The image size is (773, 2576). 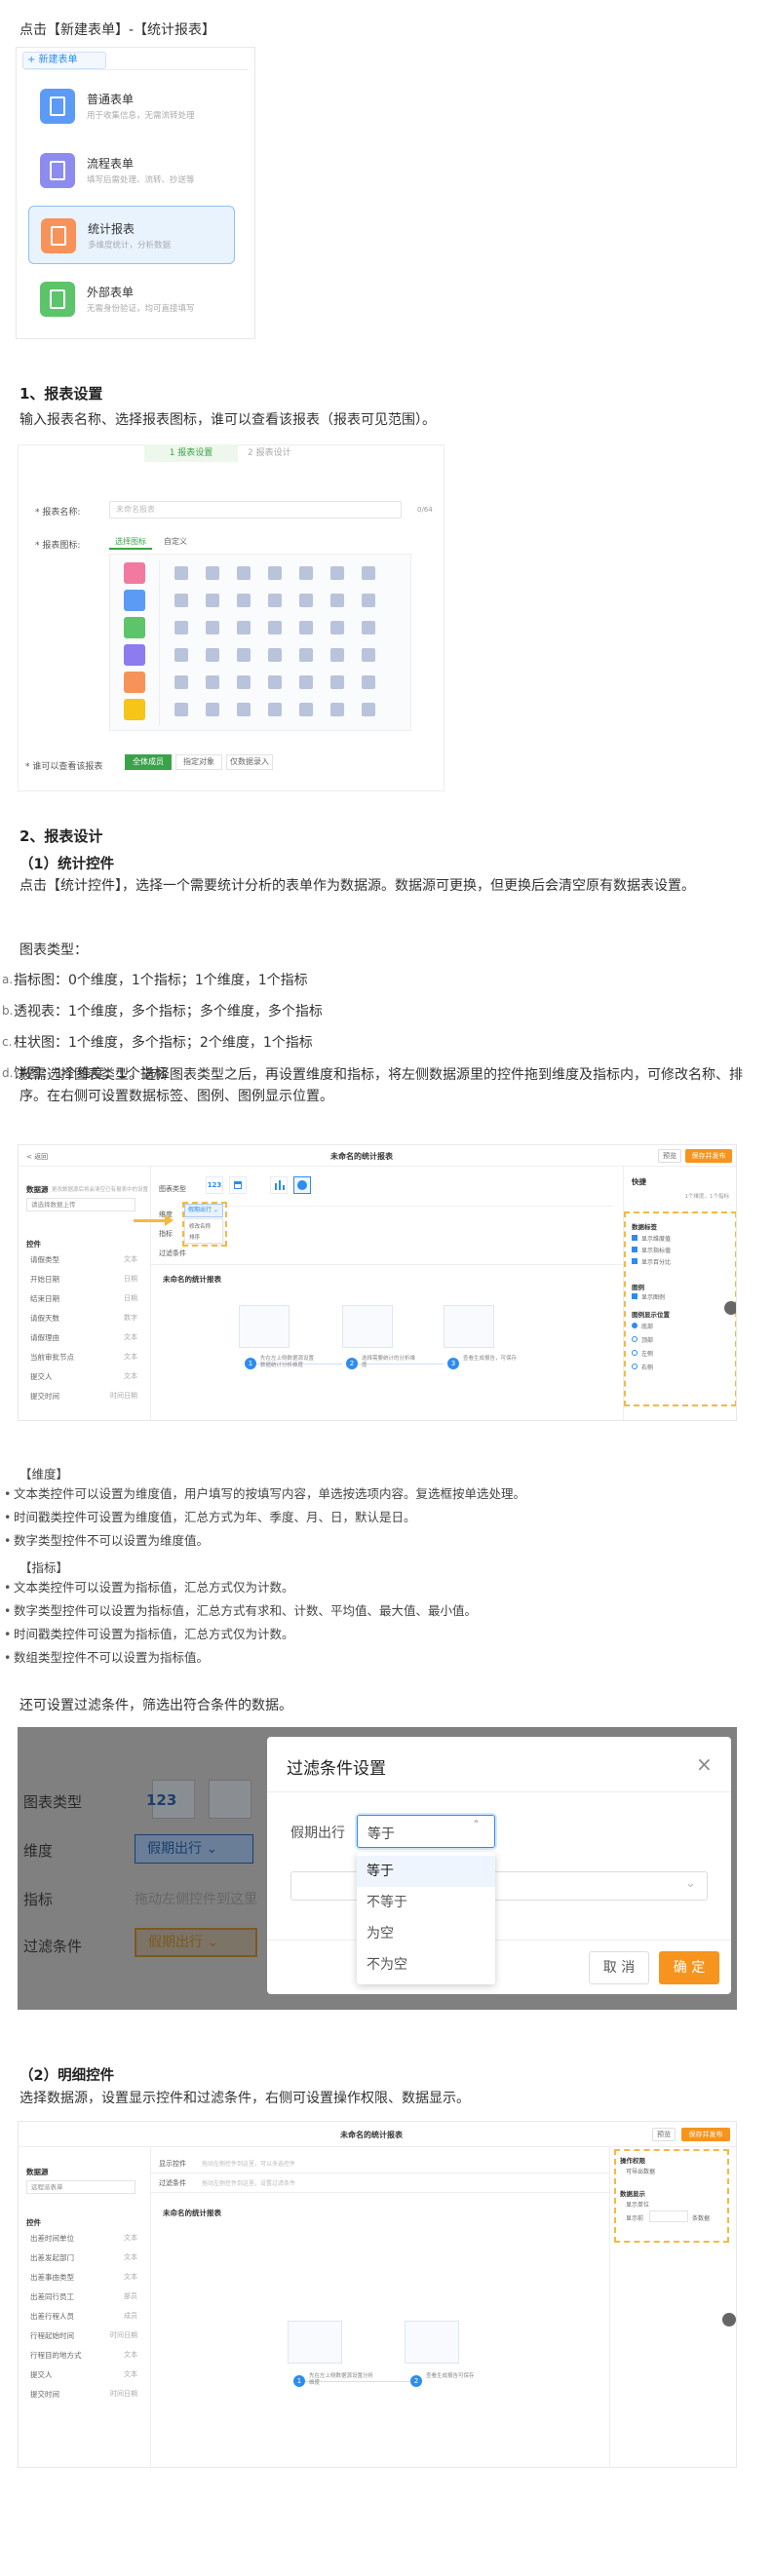 I want to click on control-item: 行程目的地方式 文本, so click(x=83, y=2355).